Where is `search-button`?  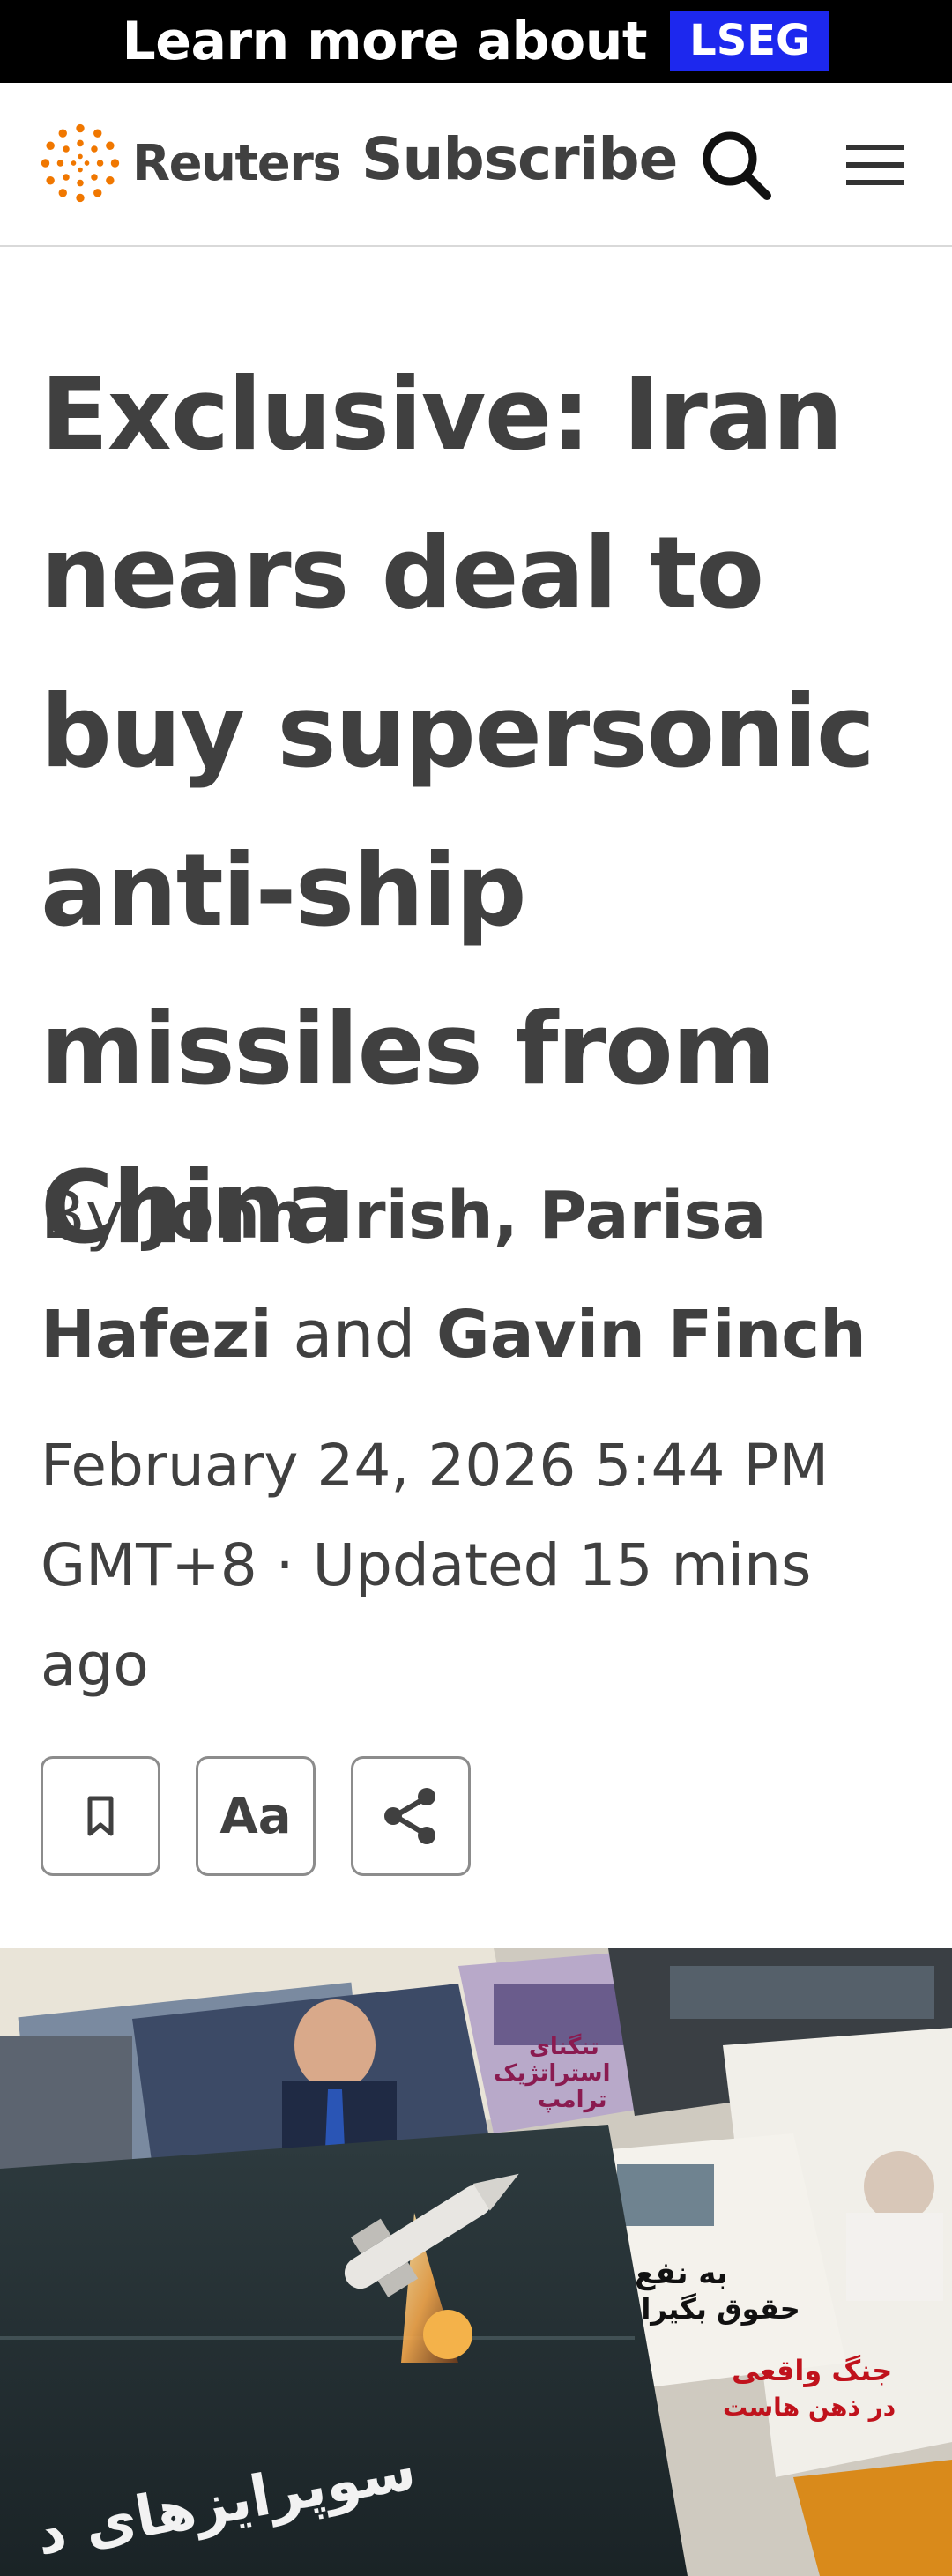 search-button is located at coordinates (736, 165).